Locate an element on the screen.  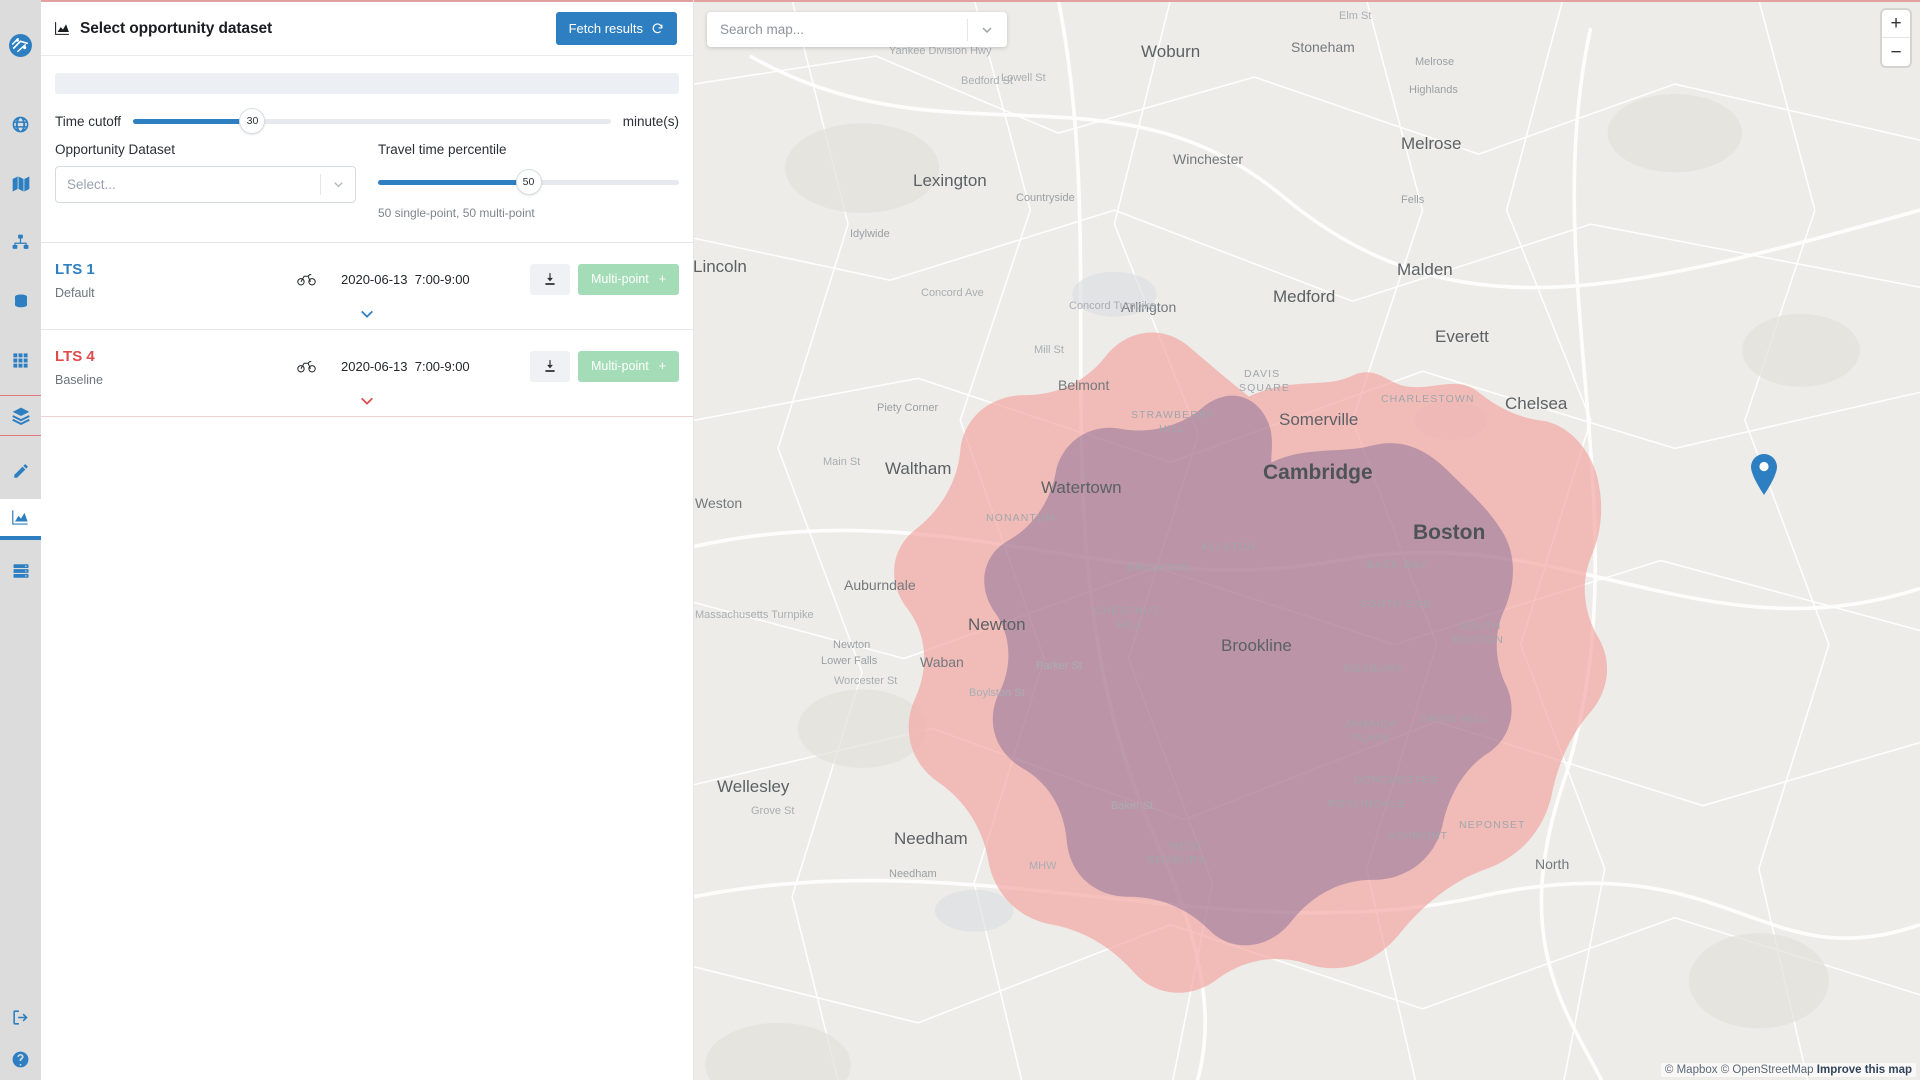
sidebar-item-help is located at coordinates (20, 1059).